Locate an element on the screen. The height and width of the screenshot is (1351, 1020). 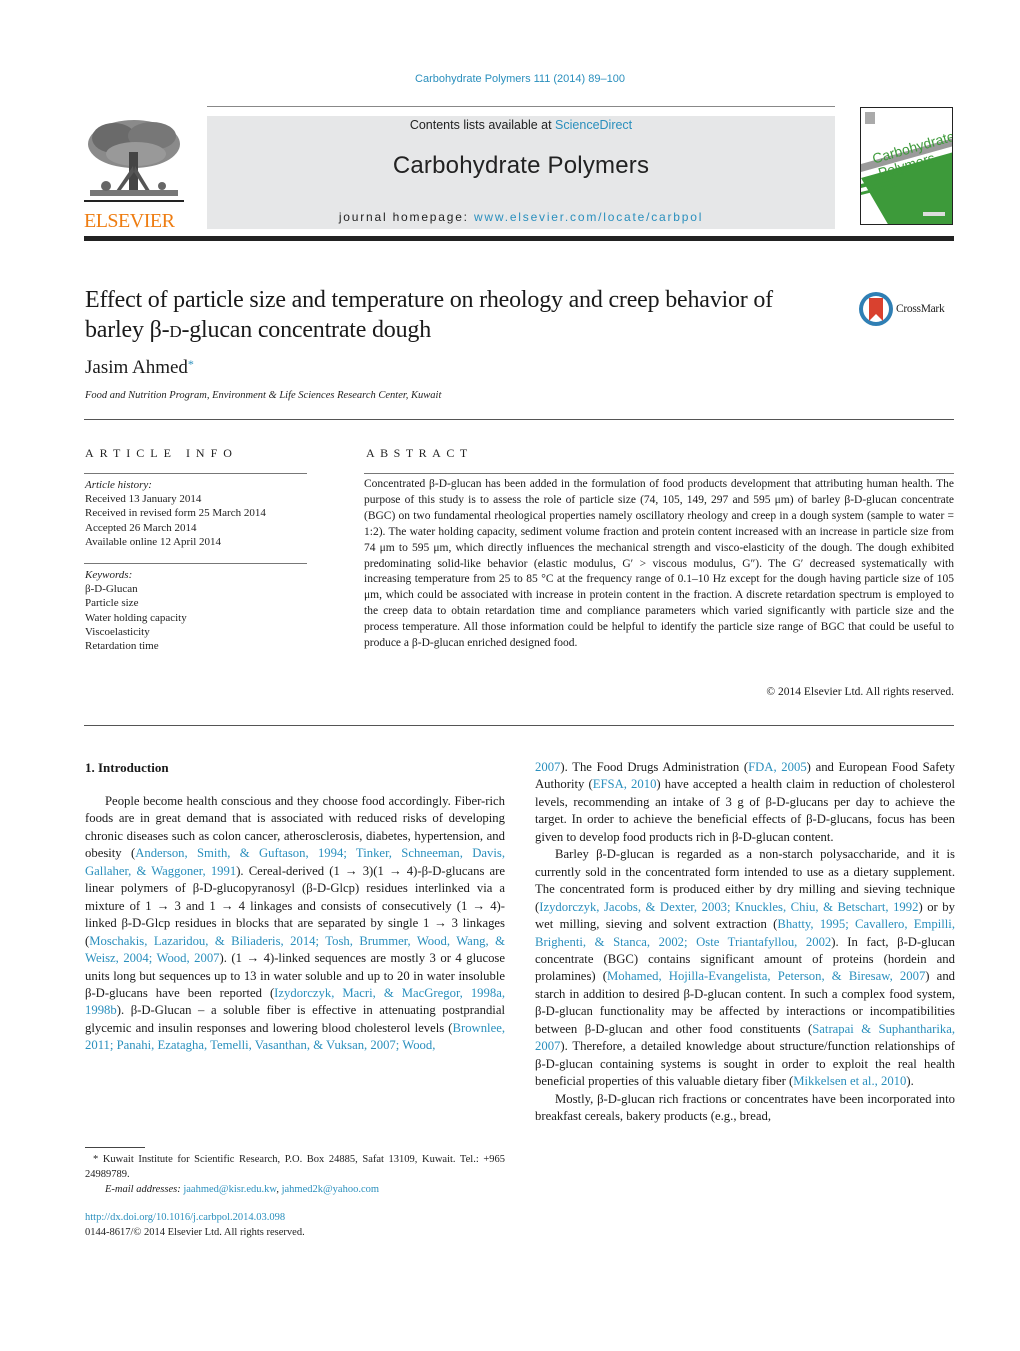
article-info-rule is located at coordinates (195, 473).